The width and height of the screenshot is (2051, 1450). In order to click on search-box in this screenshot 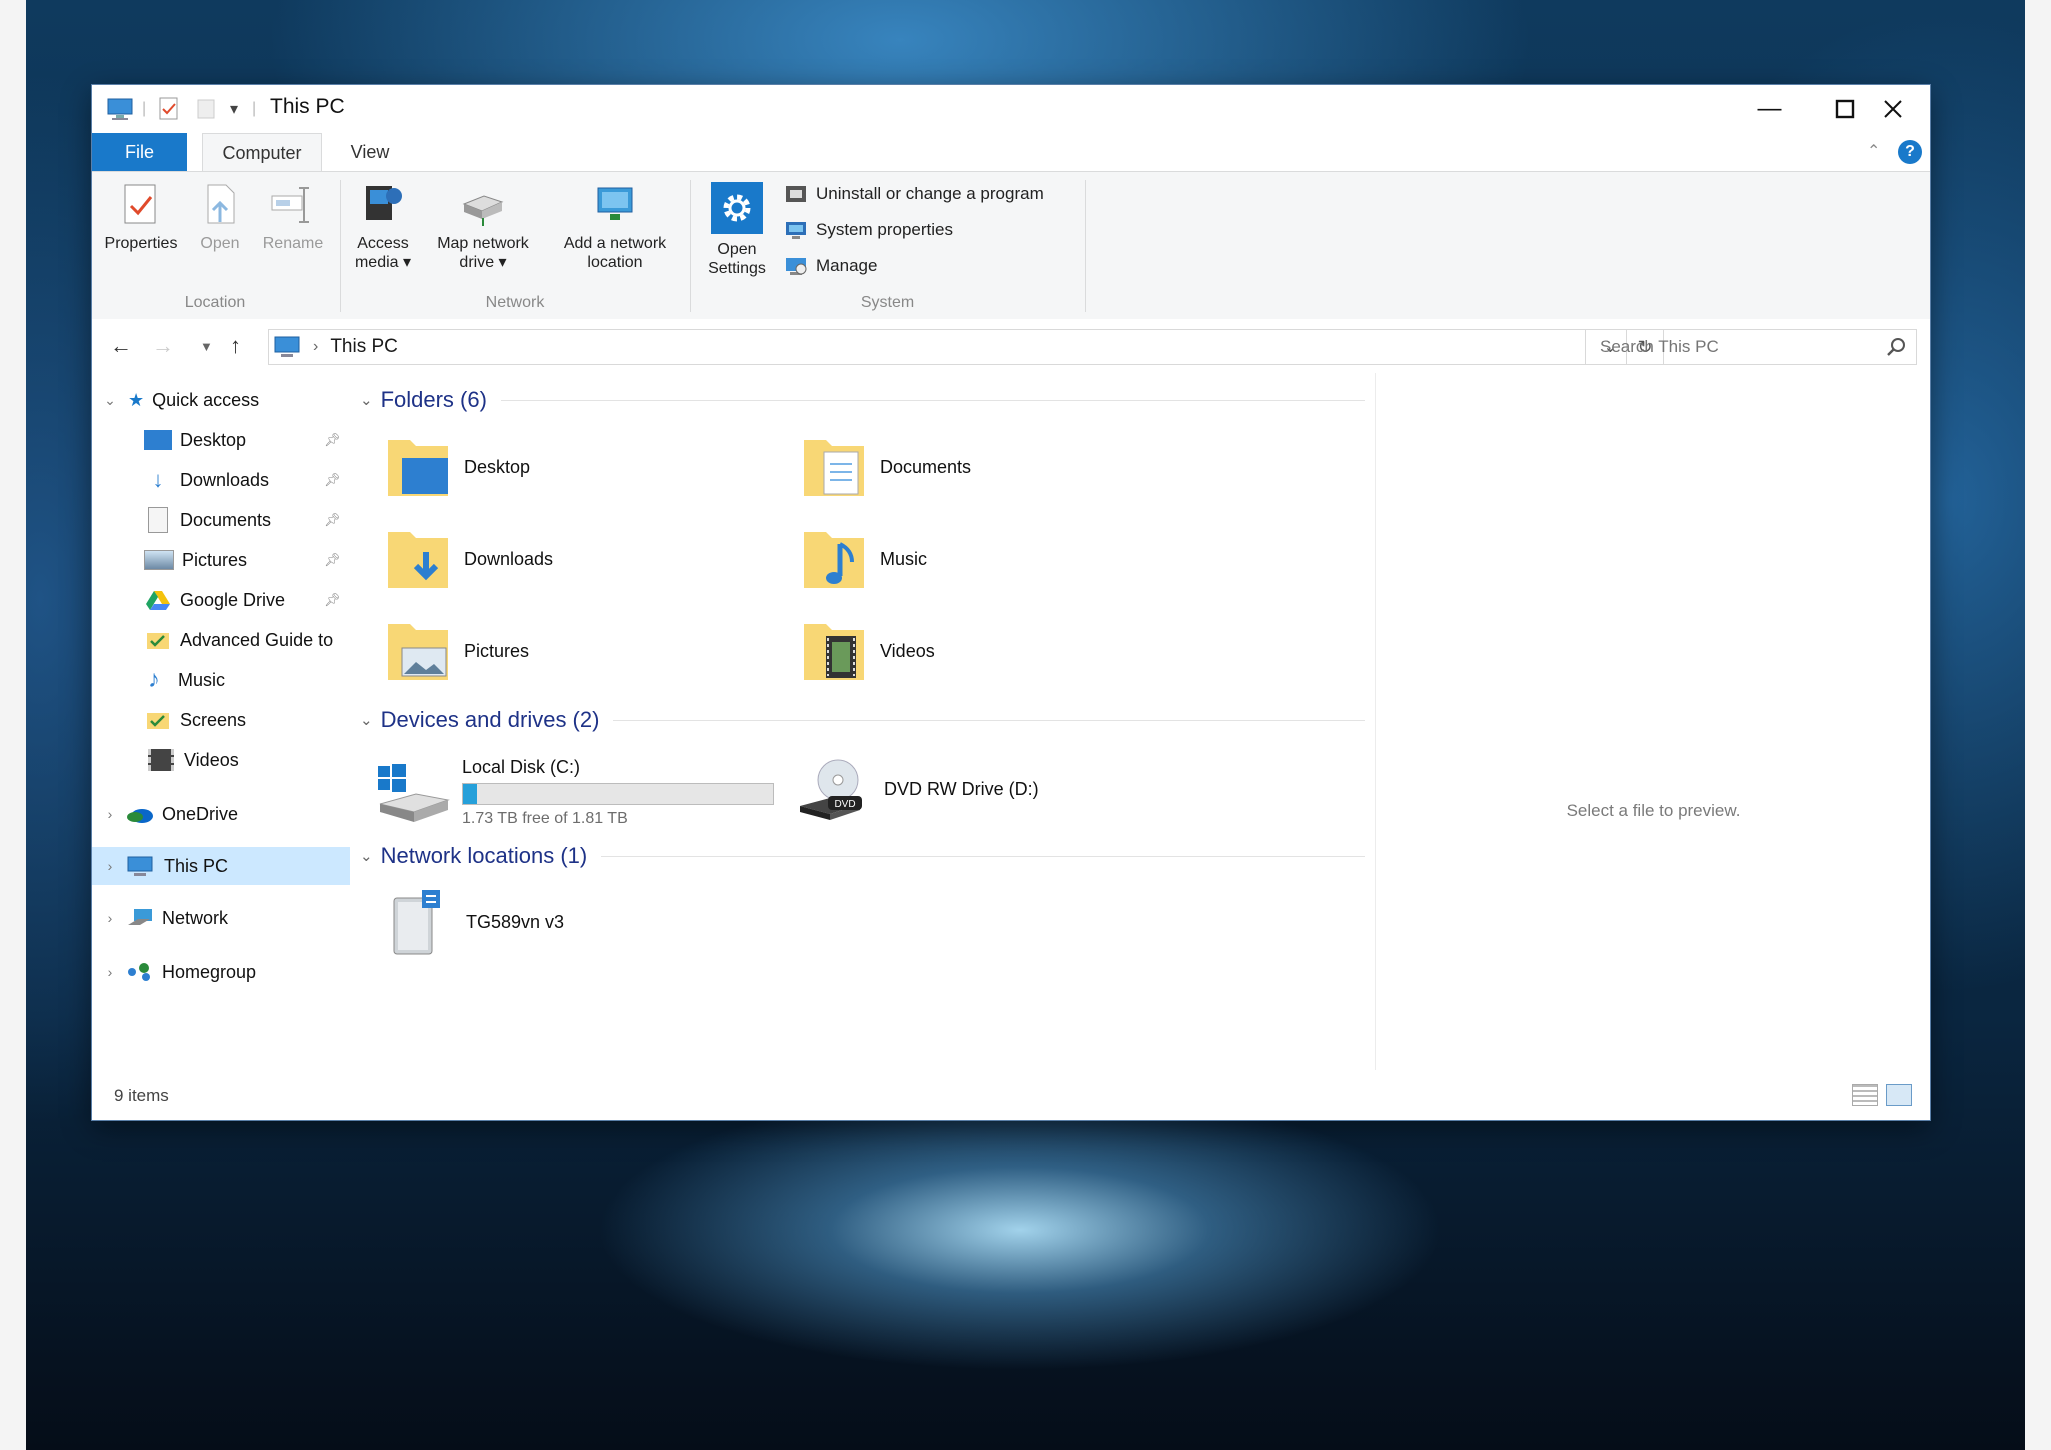, I will do `click(1751, 347)`.